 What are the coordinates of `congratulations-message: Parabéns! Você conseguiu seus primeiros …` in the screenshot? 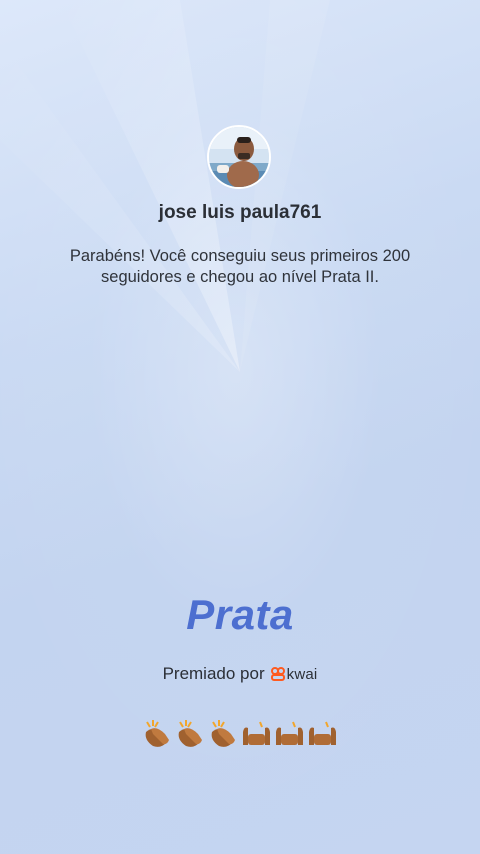 It's located at (240, 266).